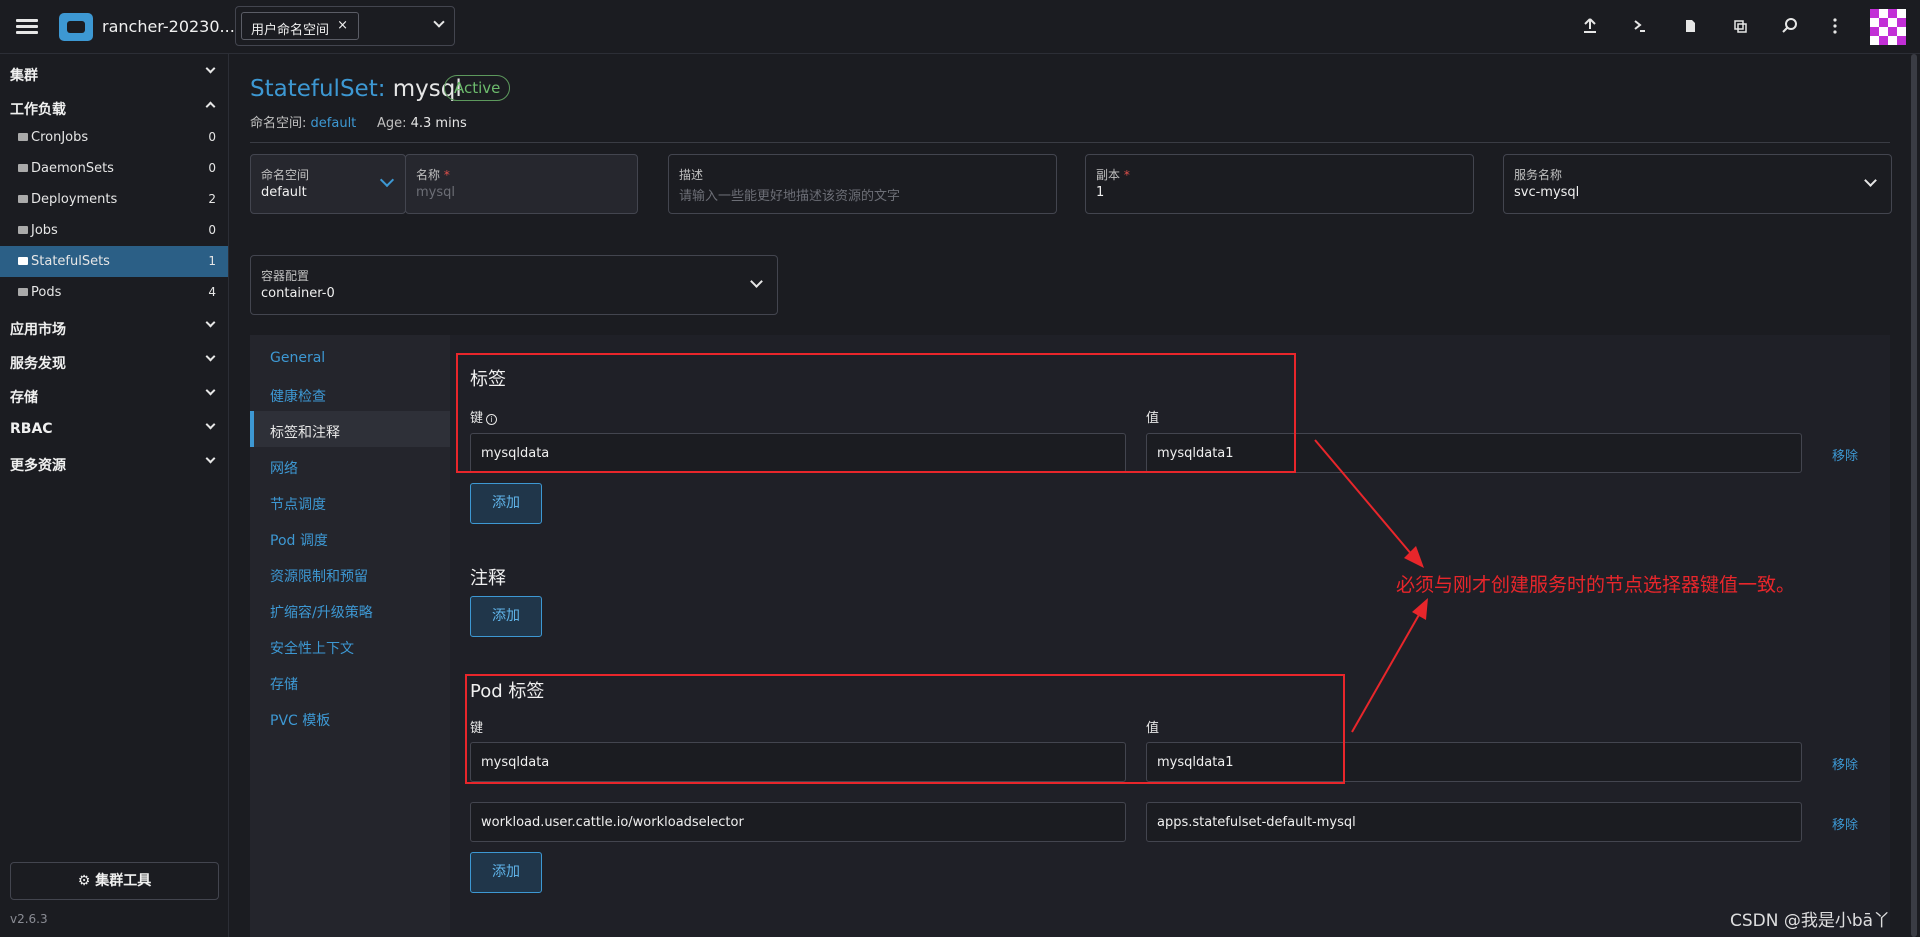  Describe the element at coordinates (438, 123) in the screenshot. I see `age-value: 4.3 mins` at that location.